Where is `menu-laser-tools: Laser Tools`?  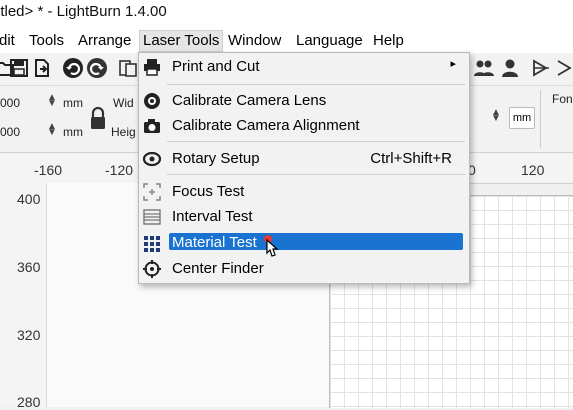 menu-laser-tools: Laser Tools is located at coordinates (181, 41).